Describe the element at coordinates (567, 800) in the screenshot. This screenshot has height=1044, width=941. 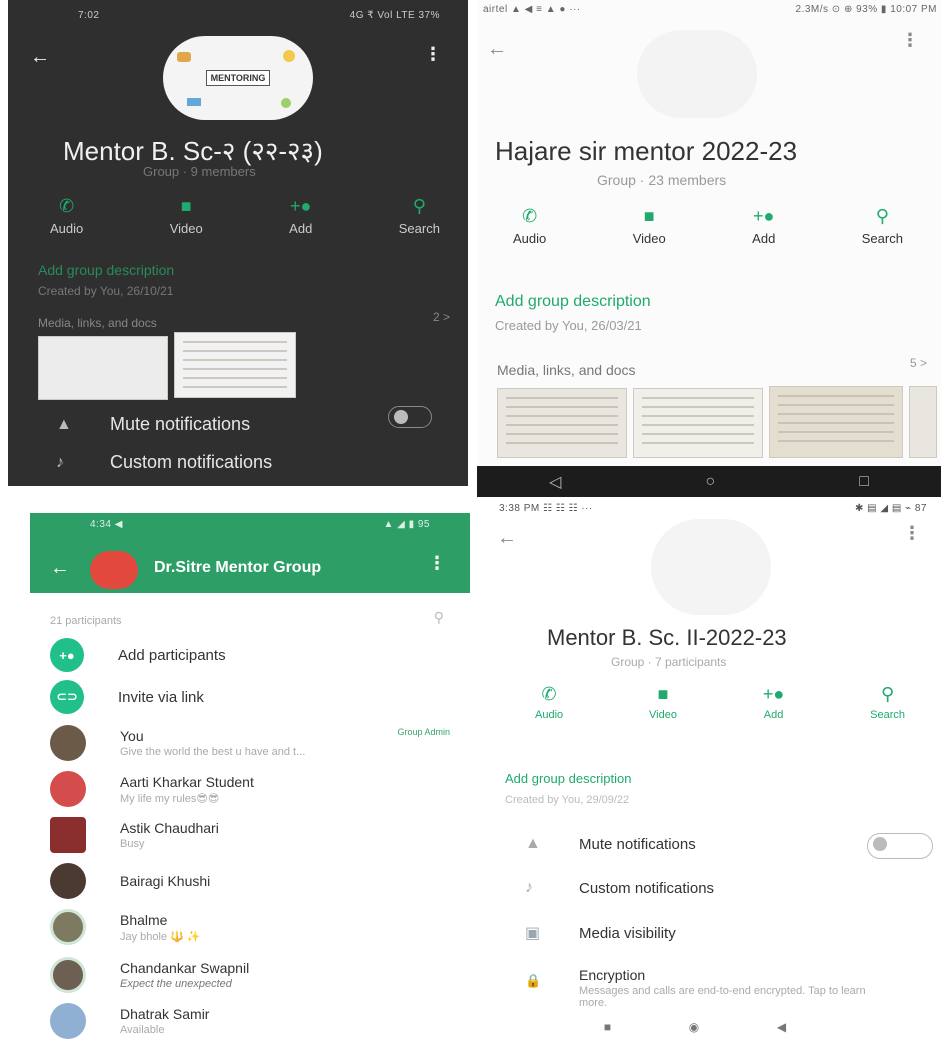
I see `created-by: Created by You, 29/09/22` at that location.